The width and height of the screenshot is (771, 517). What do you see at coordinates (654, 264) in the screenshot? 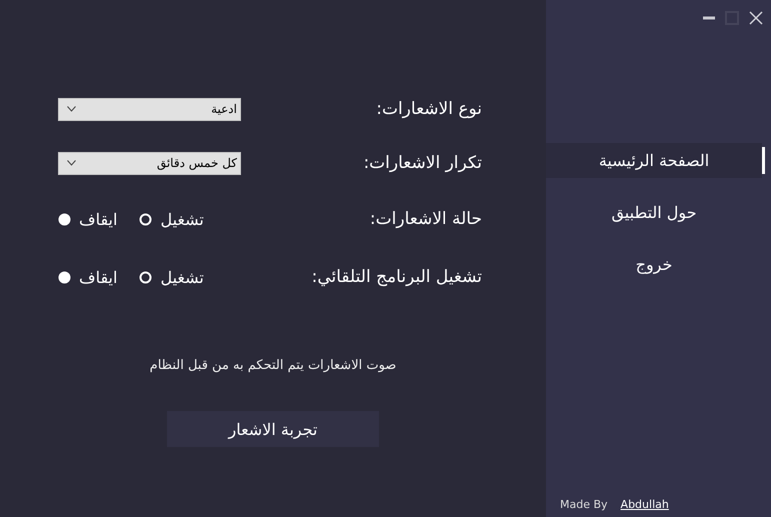
I see `nav-item: خروج` at bounding box center [654, 264].